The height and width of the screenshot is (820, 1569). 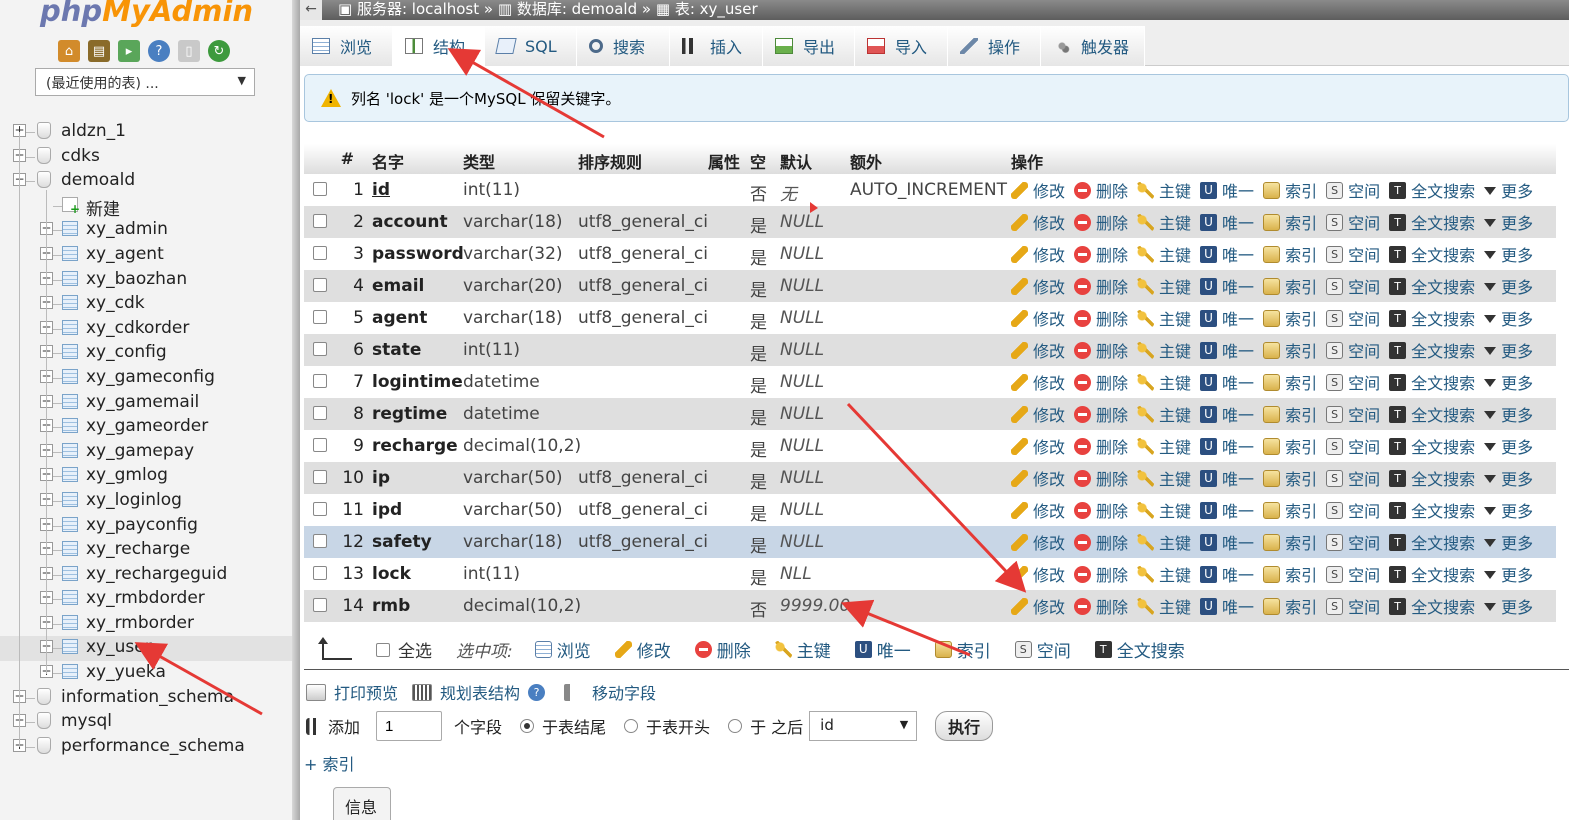 I want to click on tree-item-label: xy_gamemail, so click(x=142, y=402).